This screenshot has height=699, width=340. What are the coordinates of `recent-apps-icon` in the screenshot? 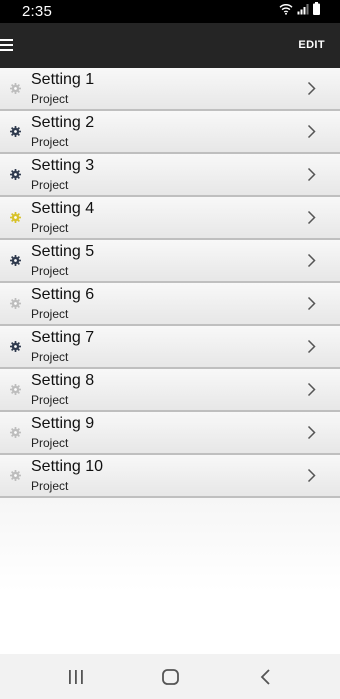 It's located at (76, 677).